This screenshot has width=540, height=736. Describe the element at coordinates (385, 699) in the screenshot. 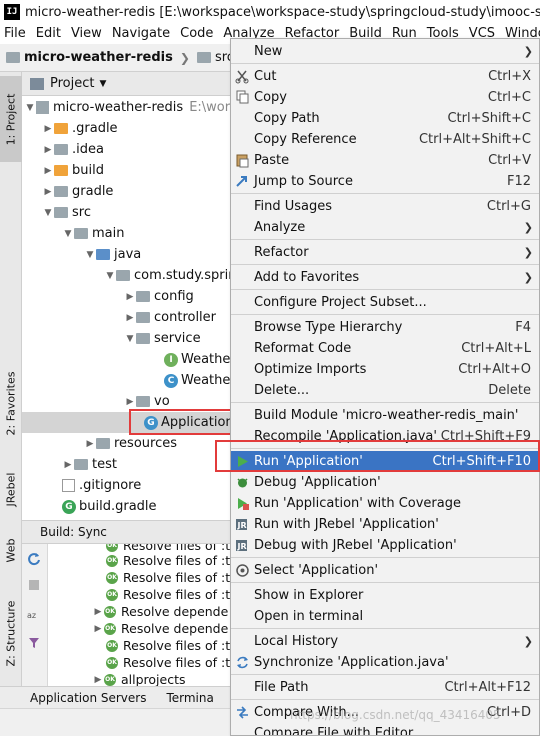

I see `menu-separator` at that location.